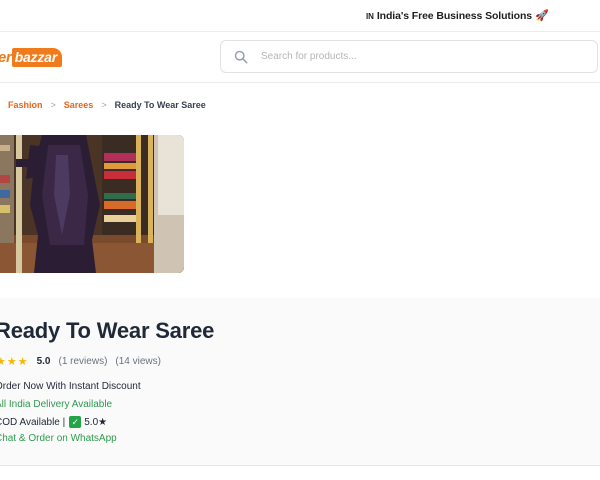  What do you see at coordinates (25, 105) in the screenshot?
I see `breadcrumb-link-fashion: Fashion` at bounding box center [25, 105].